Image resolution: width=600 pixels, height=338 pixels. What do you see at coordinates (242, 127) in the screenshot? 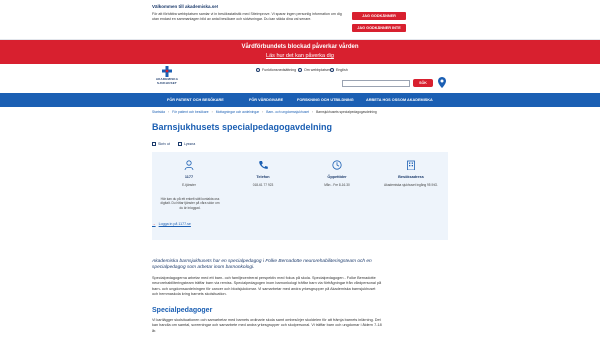
I see `page-title: Barnsjukhusets specialpedagogavdelning` at bounding box center [242, 127].